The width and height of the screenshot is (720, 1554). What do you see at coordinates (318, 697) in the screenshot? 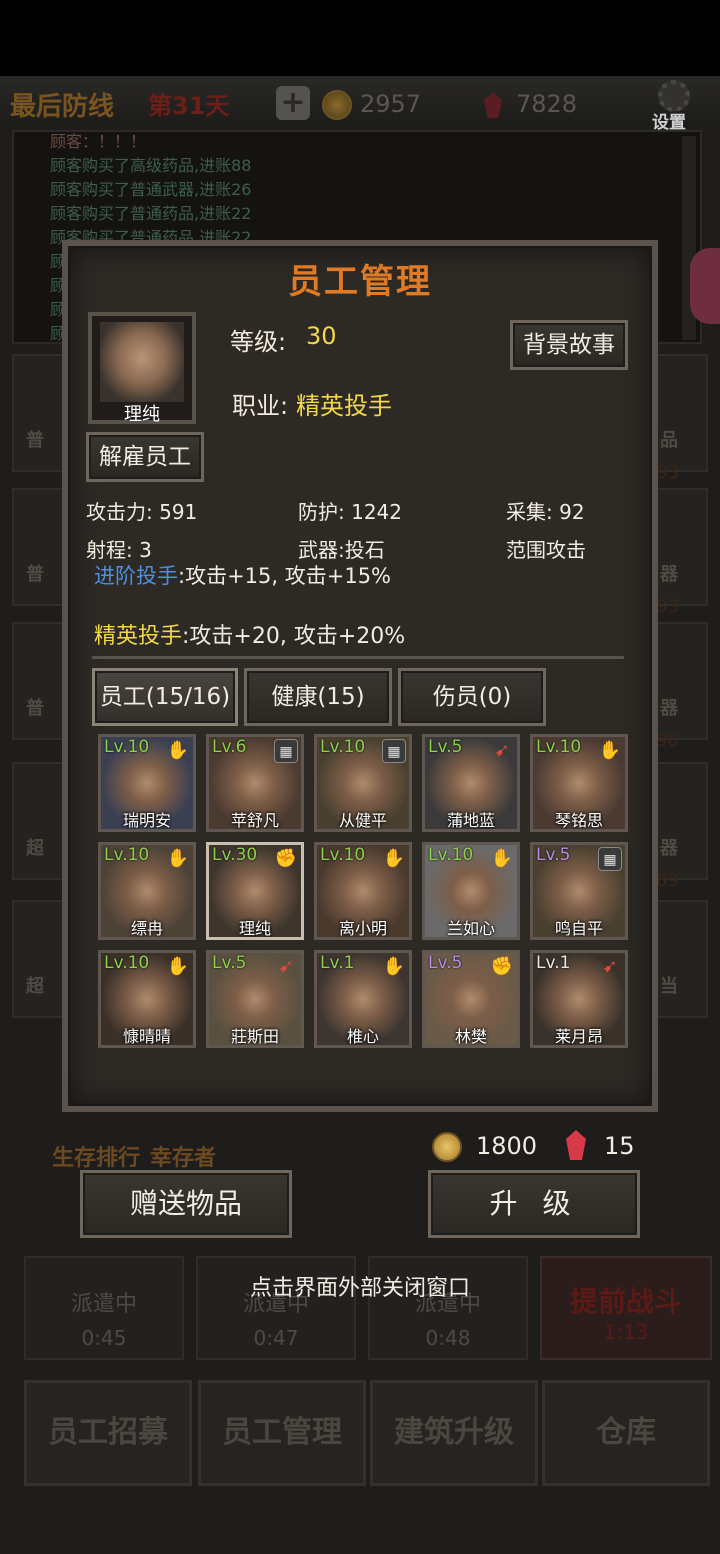
I see `tab-healthy: 健康(15)` at bounding box center [318, 697].